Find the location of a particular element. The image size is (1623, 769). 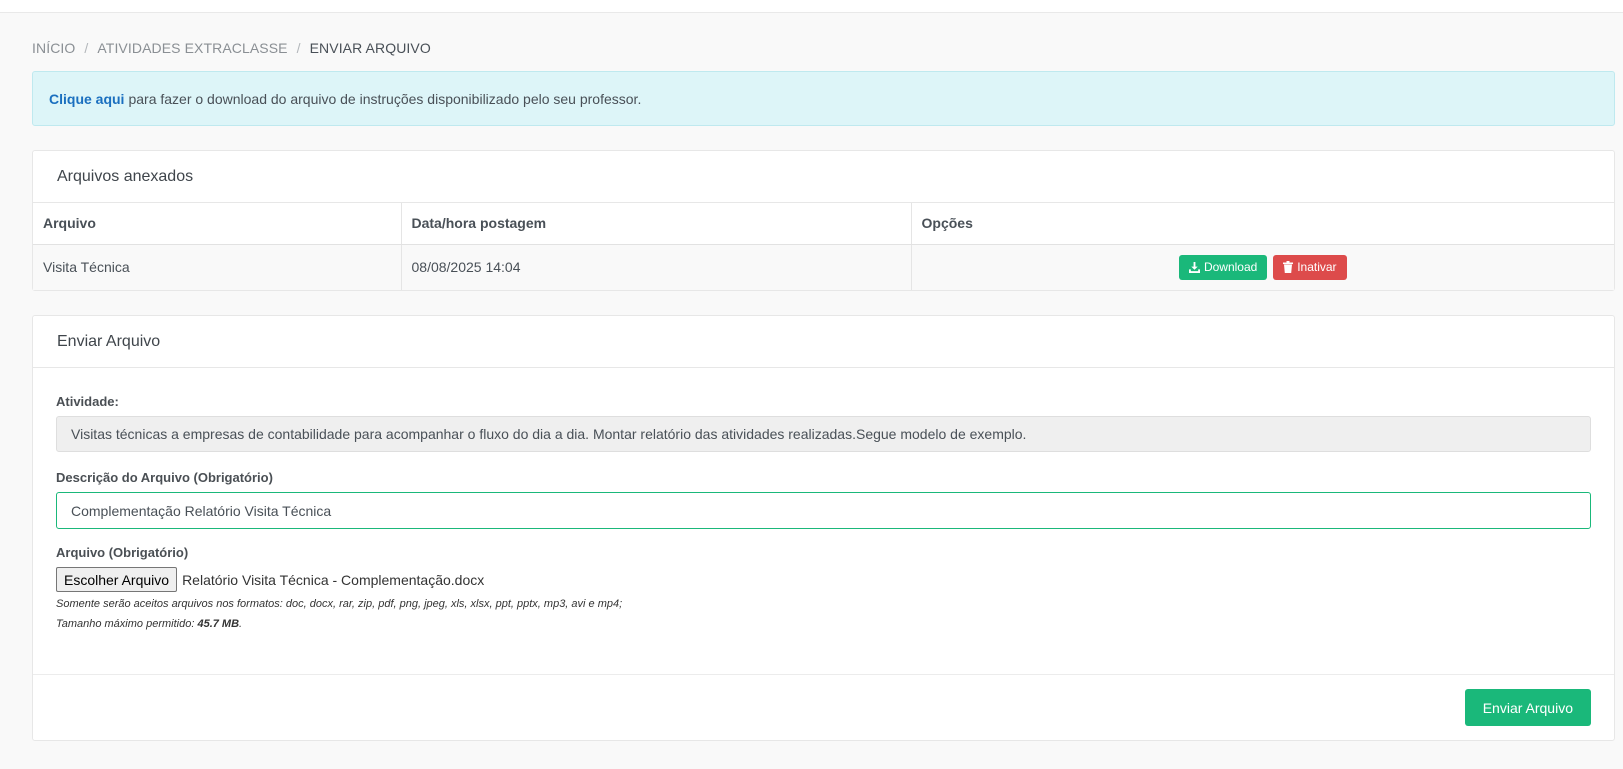

cell-options: Download Inativar is located at coordinates (1262, 267).